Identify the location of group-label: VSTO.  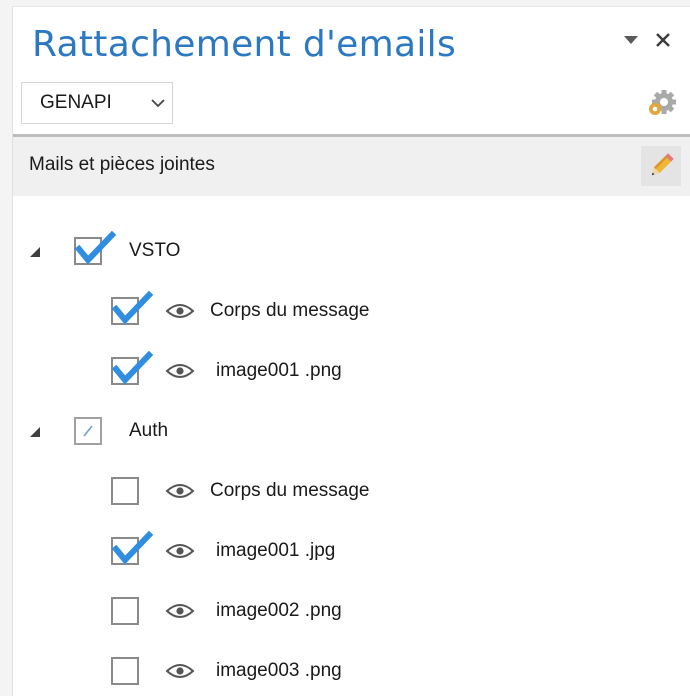
(155, 250).